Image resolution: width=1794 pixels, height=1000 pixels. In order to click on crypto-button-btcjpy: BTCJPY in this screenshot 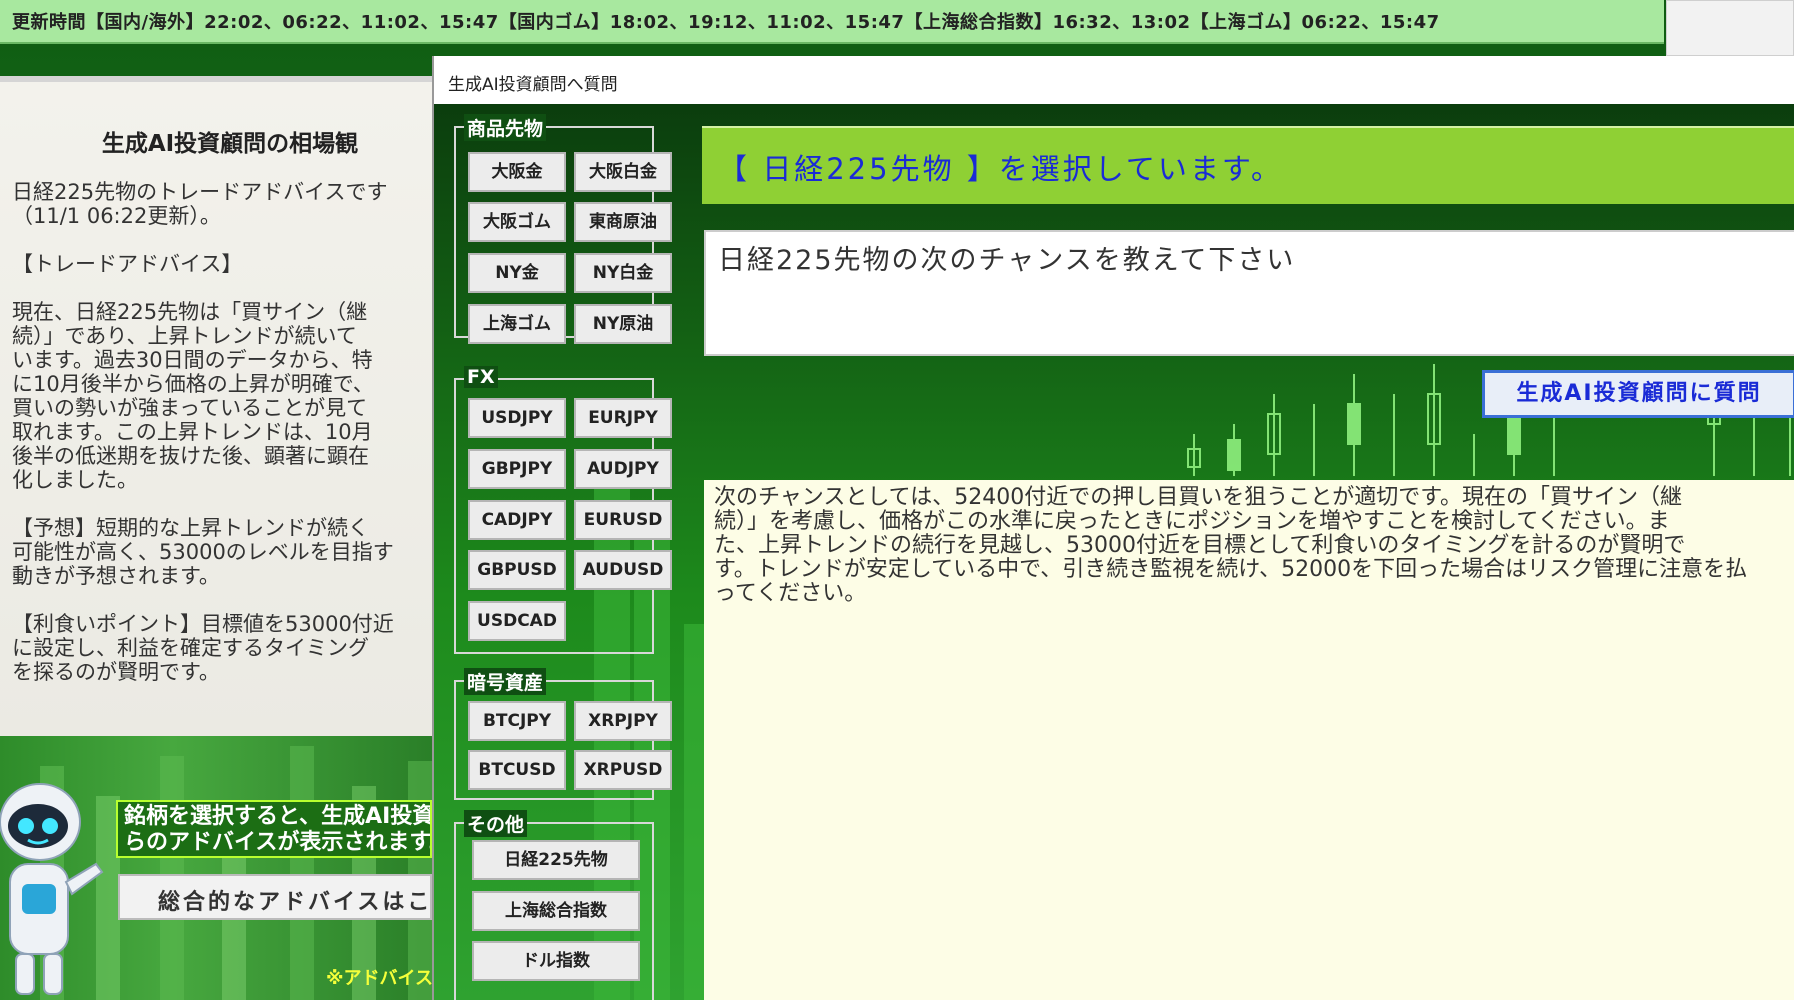, I will do `click(517, 721)`.